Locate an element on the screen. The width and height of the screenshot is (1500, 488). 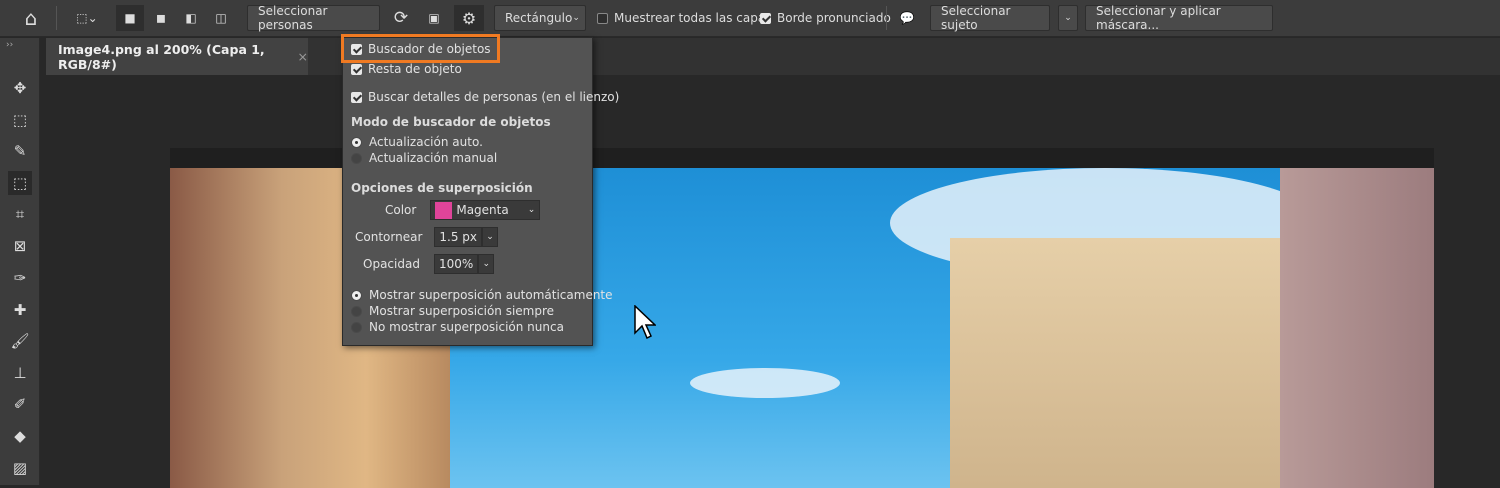
overlay-auto-radio: Mostrar superposición automáticamente is located at coordinates (482, 295).